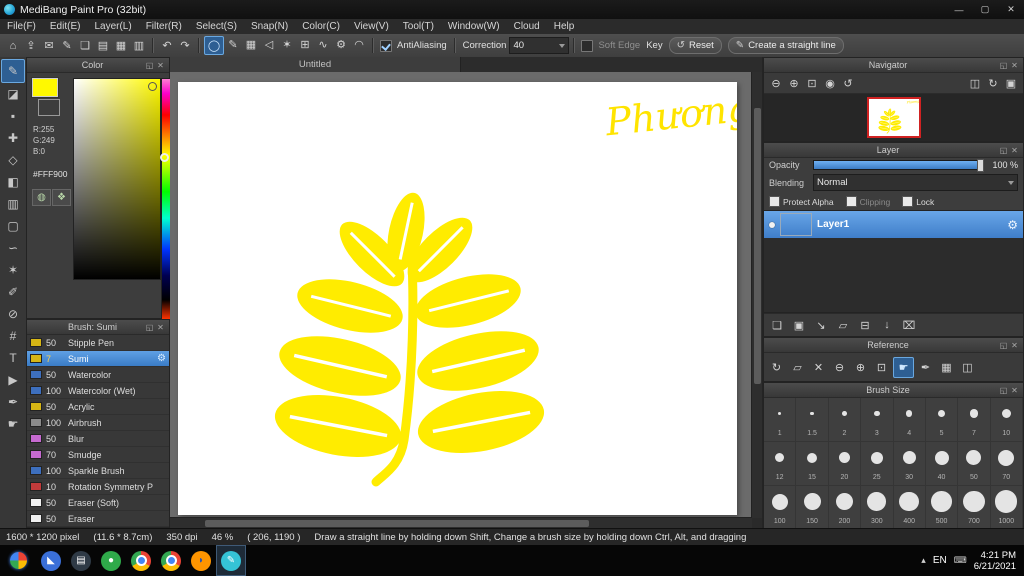 The image size is (1024, 576). I want to click on minimize-button: —, so click(959, 10).